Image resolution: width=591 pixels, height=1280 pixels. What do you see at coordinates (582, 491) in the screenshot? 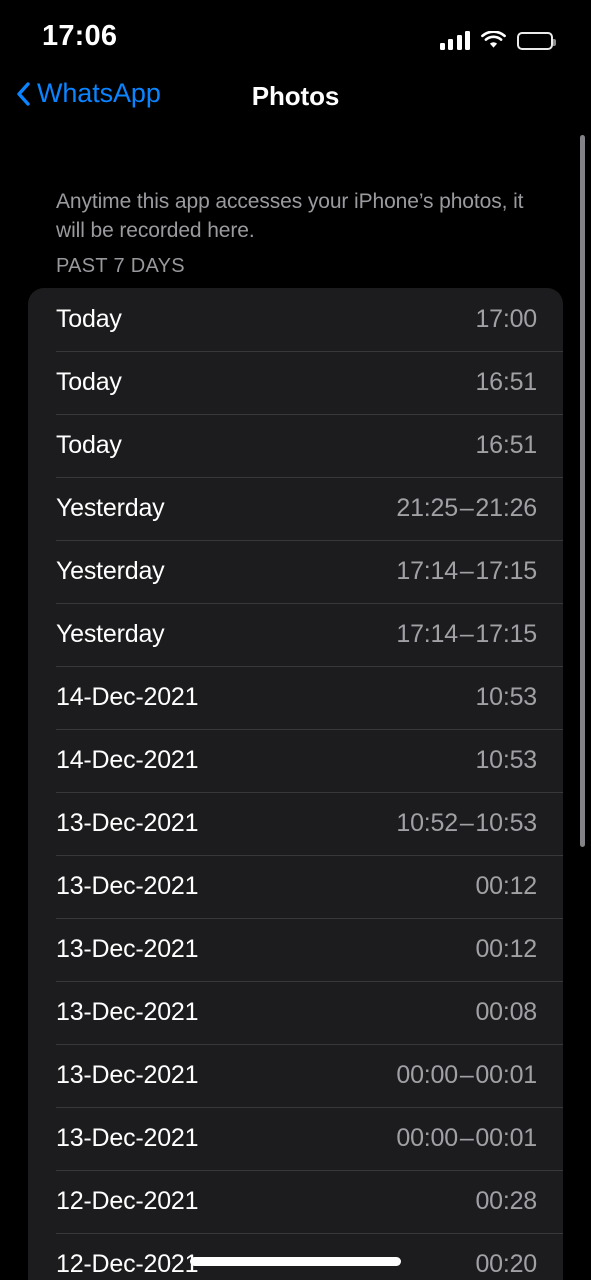
I see `vertical-scrollbar` at bounding box center [582, 491].